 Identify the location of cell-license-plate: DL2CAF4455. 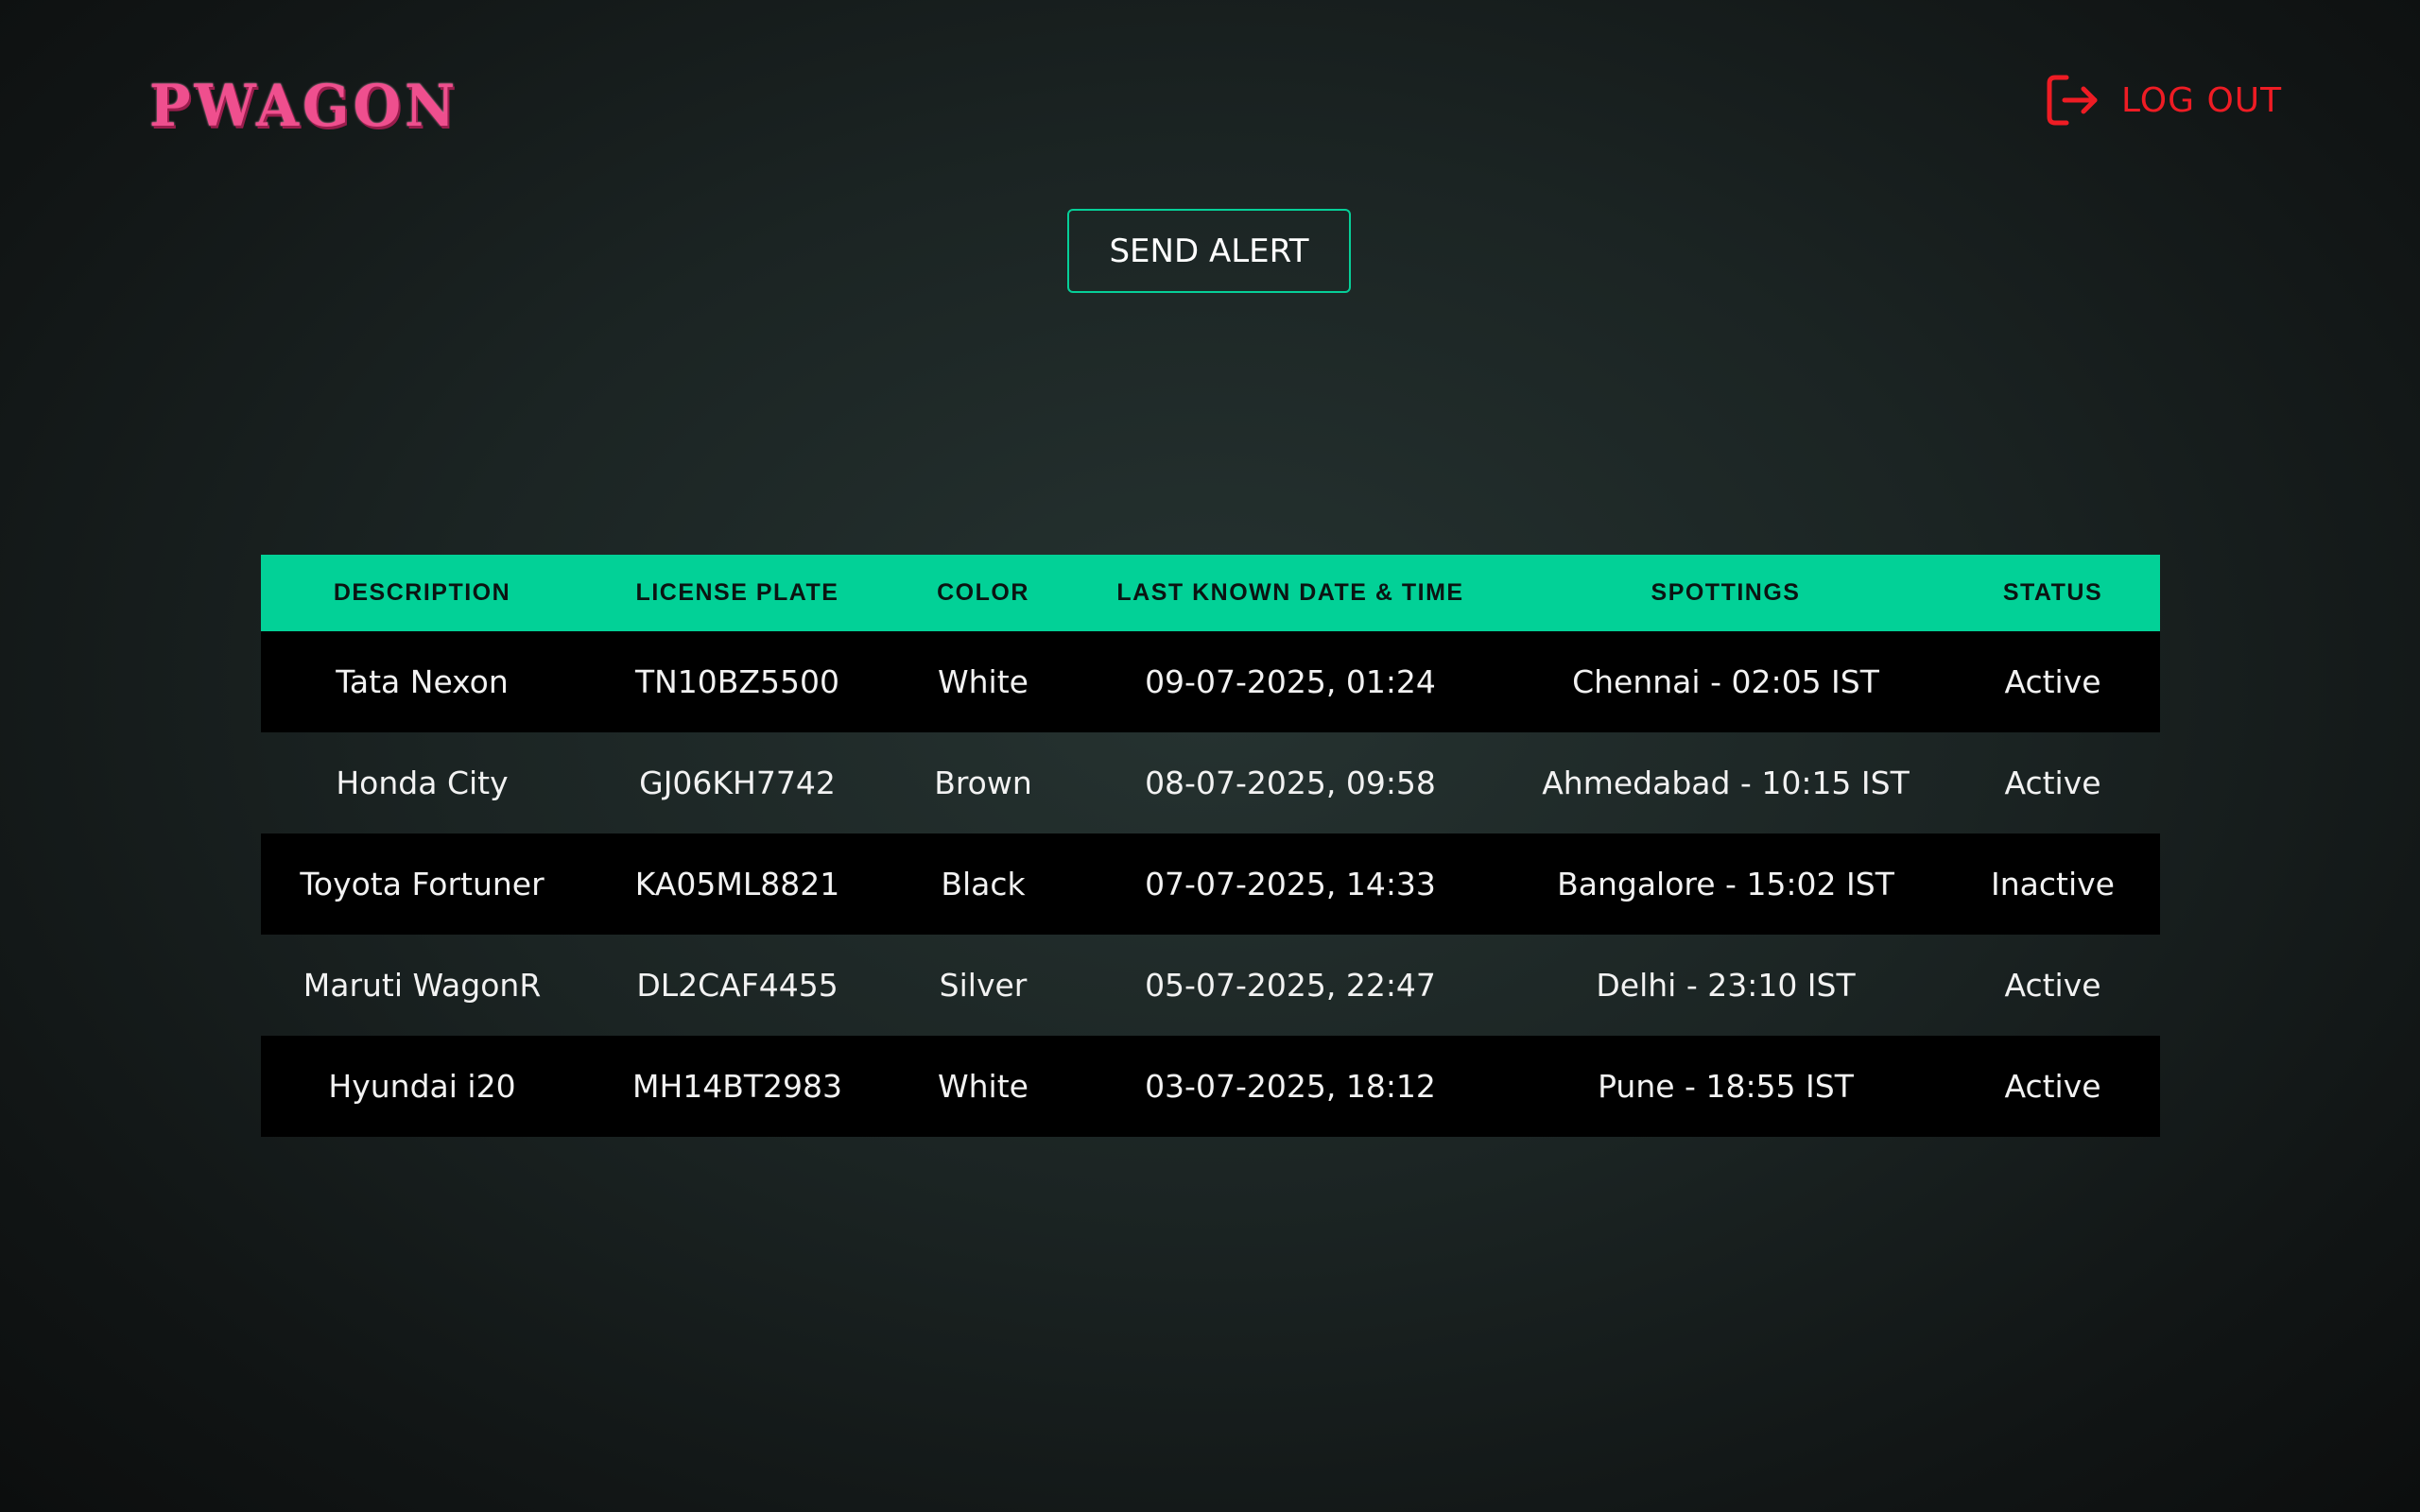
(737, 985).